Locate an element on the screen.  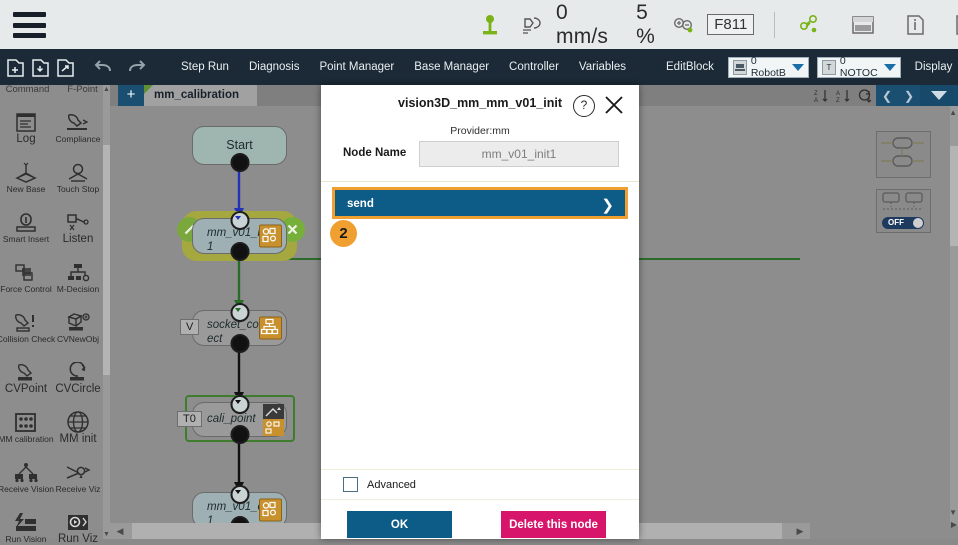
io-toggle-switch: OFF is located at coordinates (903, 223).